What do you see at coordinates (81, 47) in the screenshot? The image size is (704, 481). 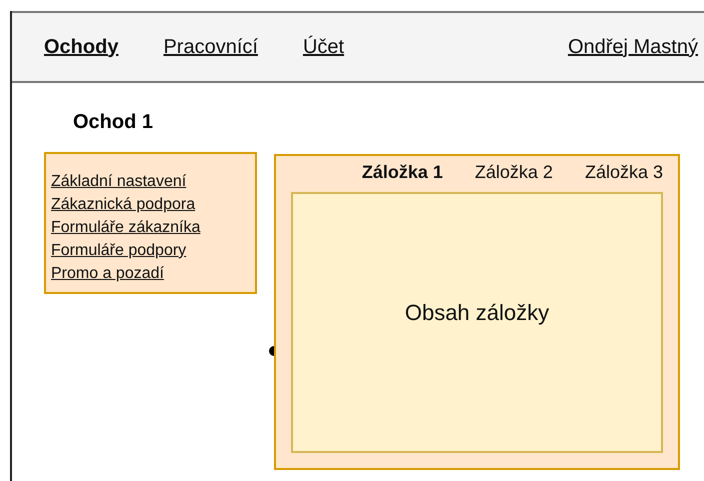 I see `nav-link: Ochody` at bounding box center [81, 47].